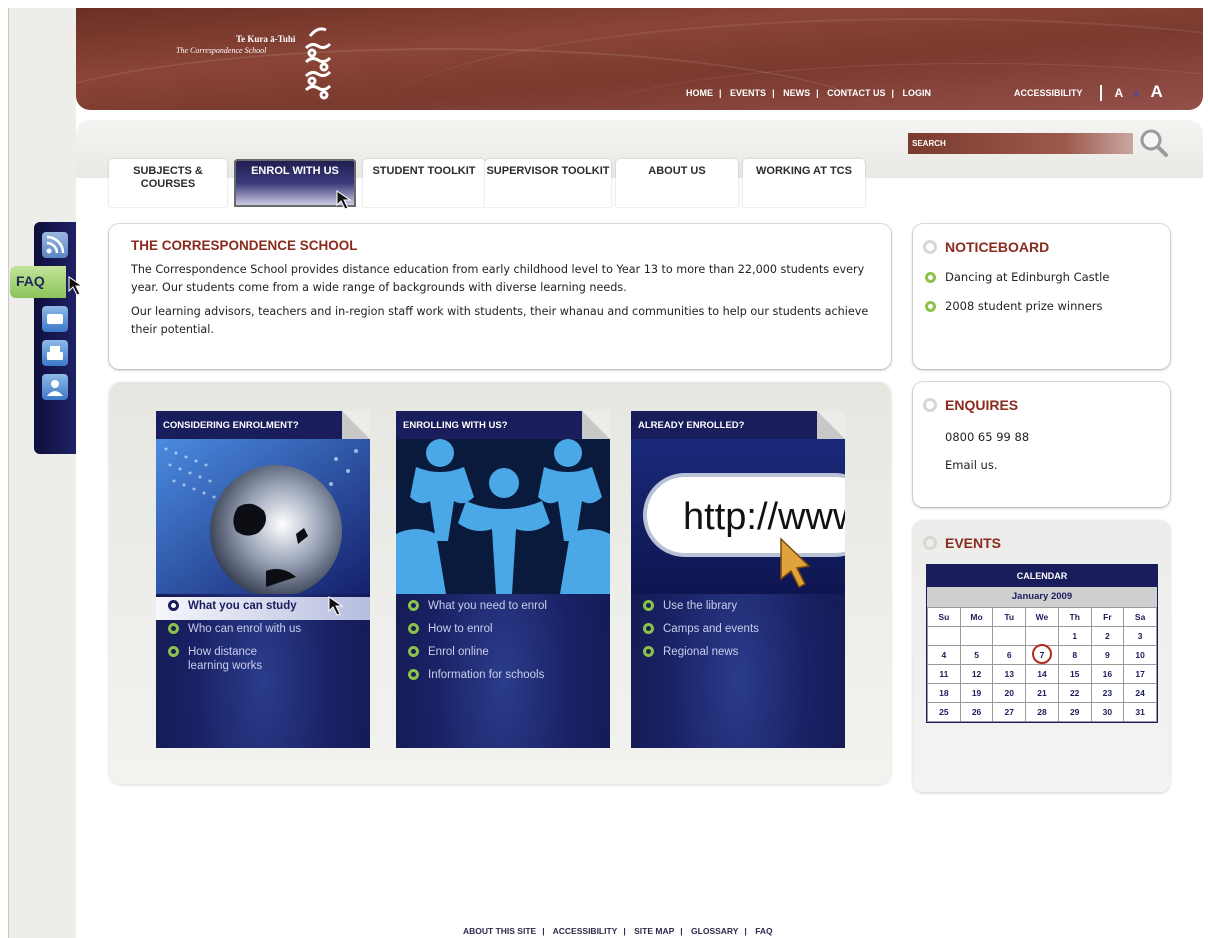 The image size is (1208, 938). I want to click on tab-working-at-tcs: WORKING AT TCS, so click(804, 183).